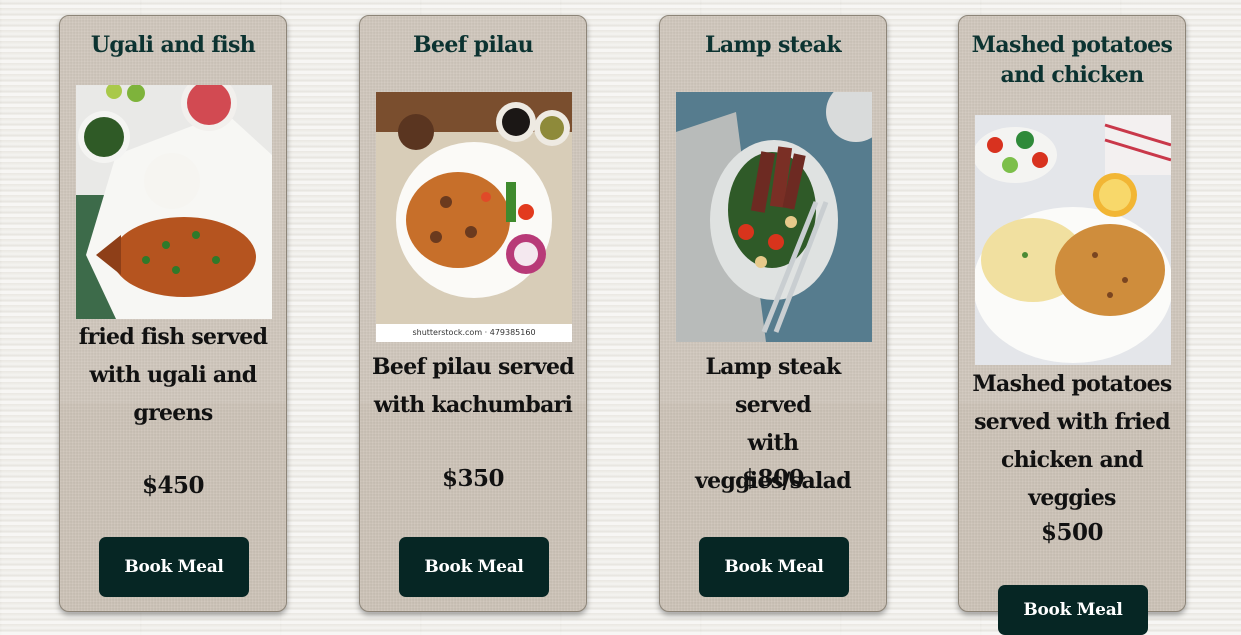  What do you see at coordinates (774, 217) in the screenshot?
I see `lamb-steak-salad-photo` at bounding box center [774, 217].